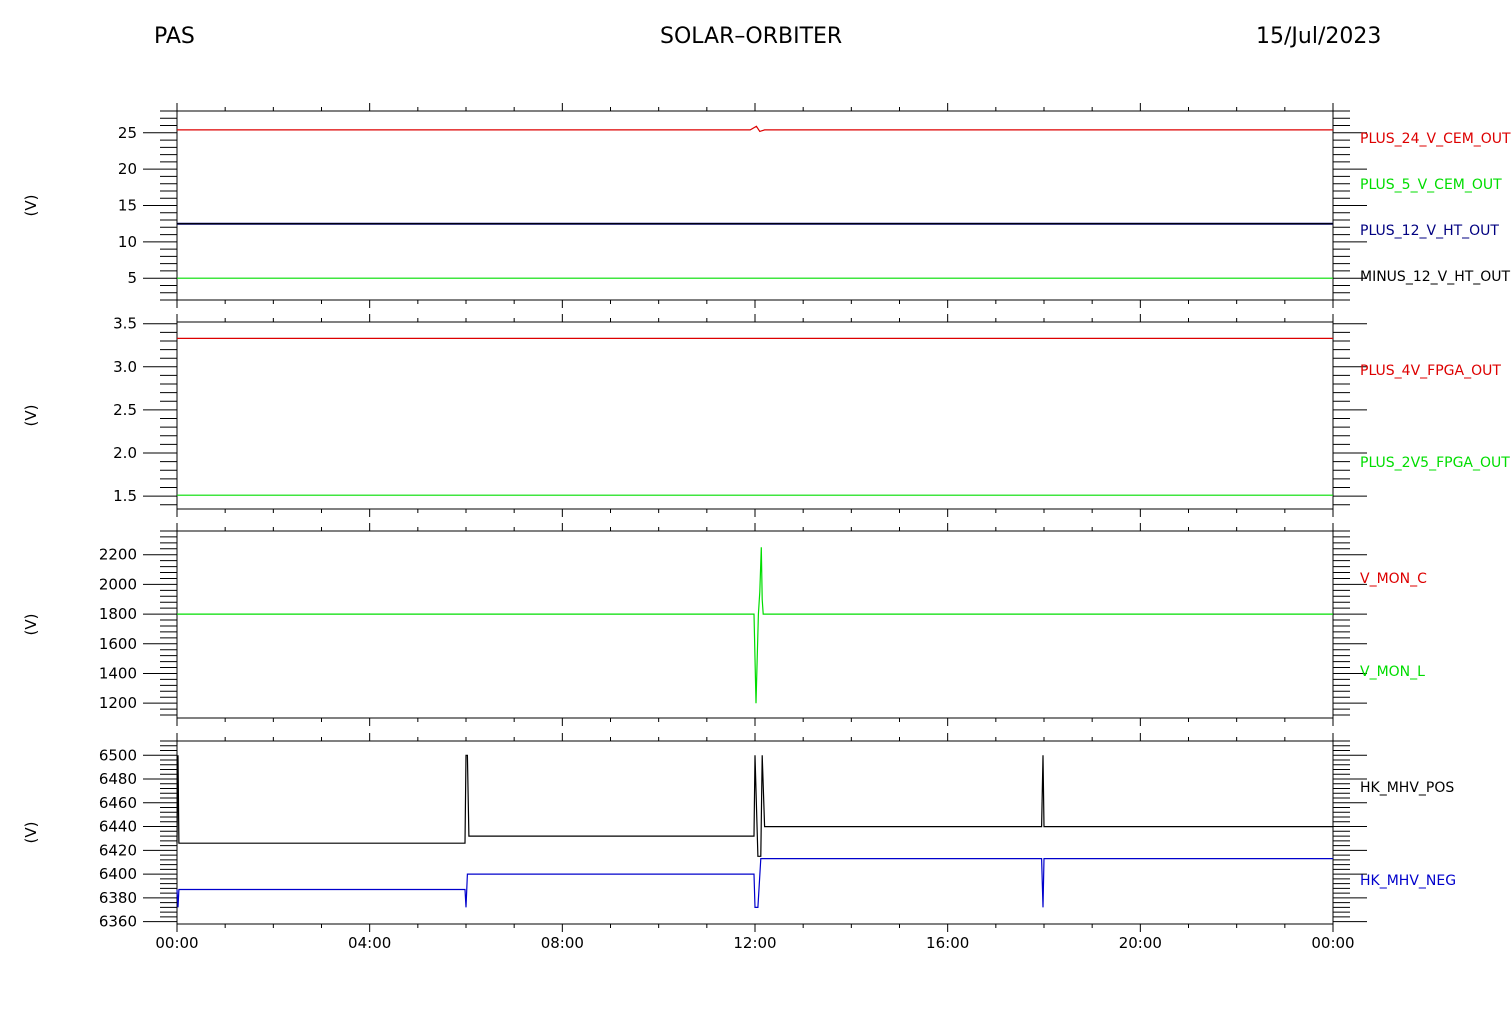  I want to click on legend-label: HK_MHV_NEG, so click(1408, 881).